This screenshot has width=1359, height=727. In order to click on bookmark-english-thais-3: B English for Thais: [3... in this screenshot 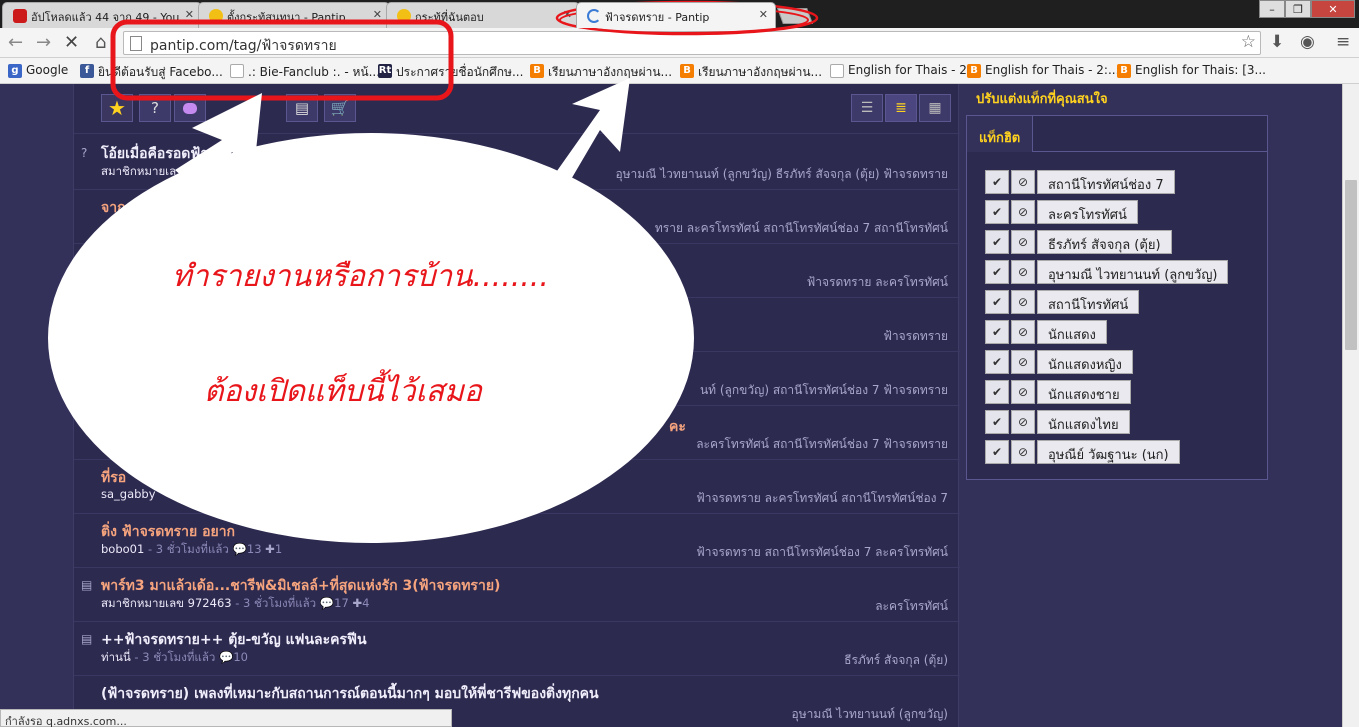, I will do `click(1191, 70)`.